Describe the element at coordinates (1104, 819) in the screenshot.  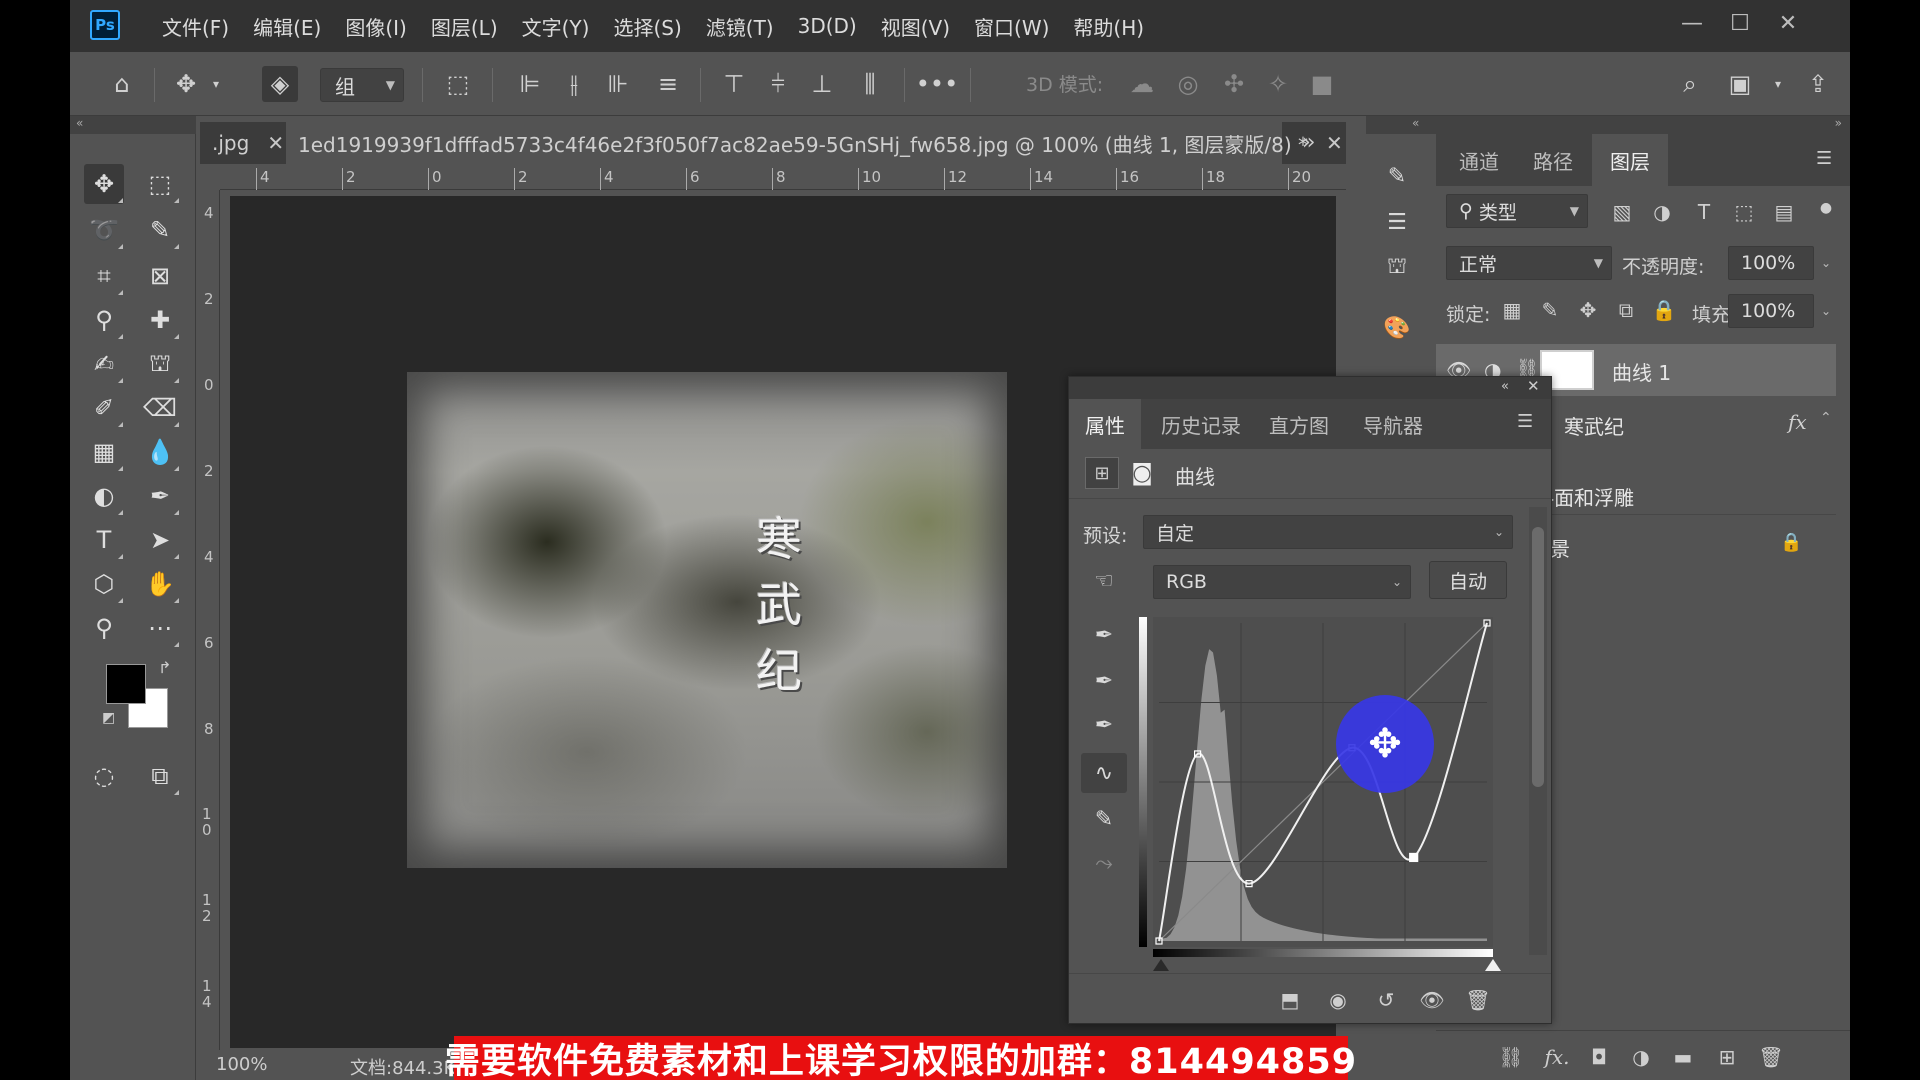
I see `pencil-draw-icon: ✎` at that location.